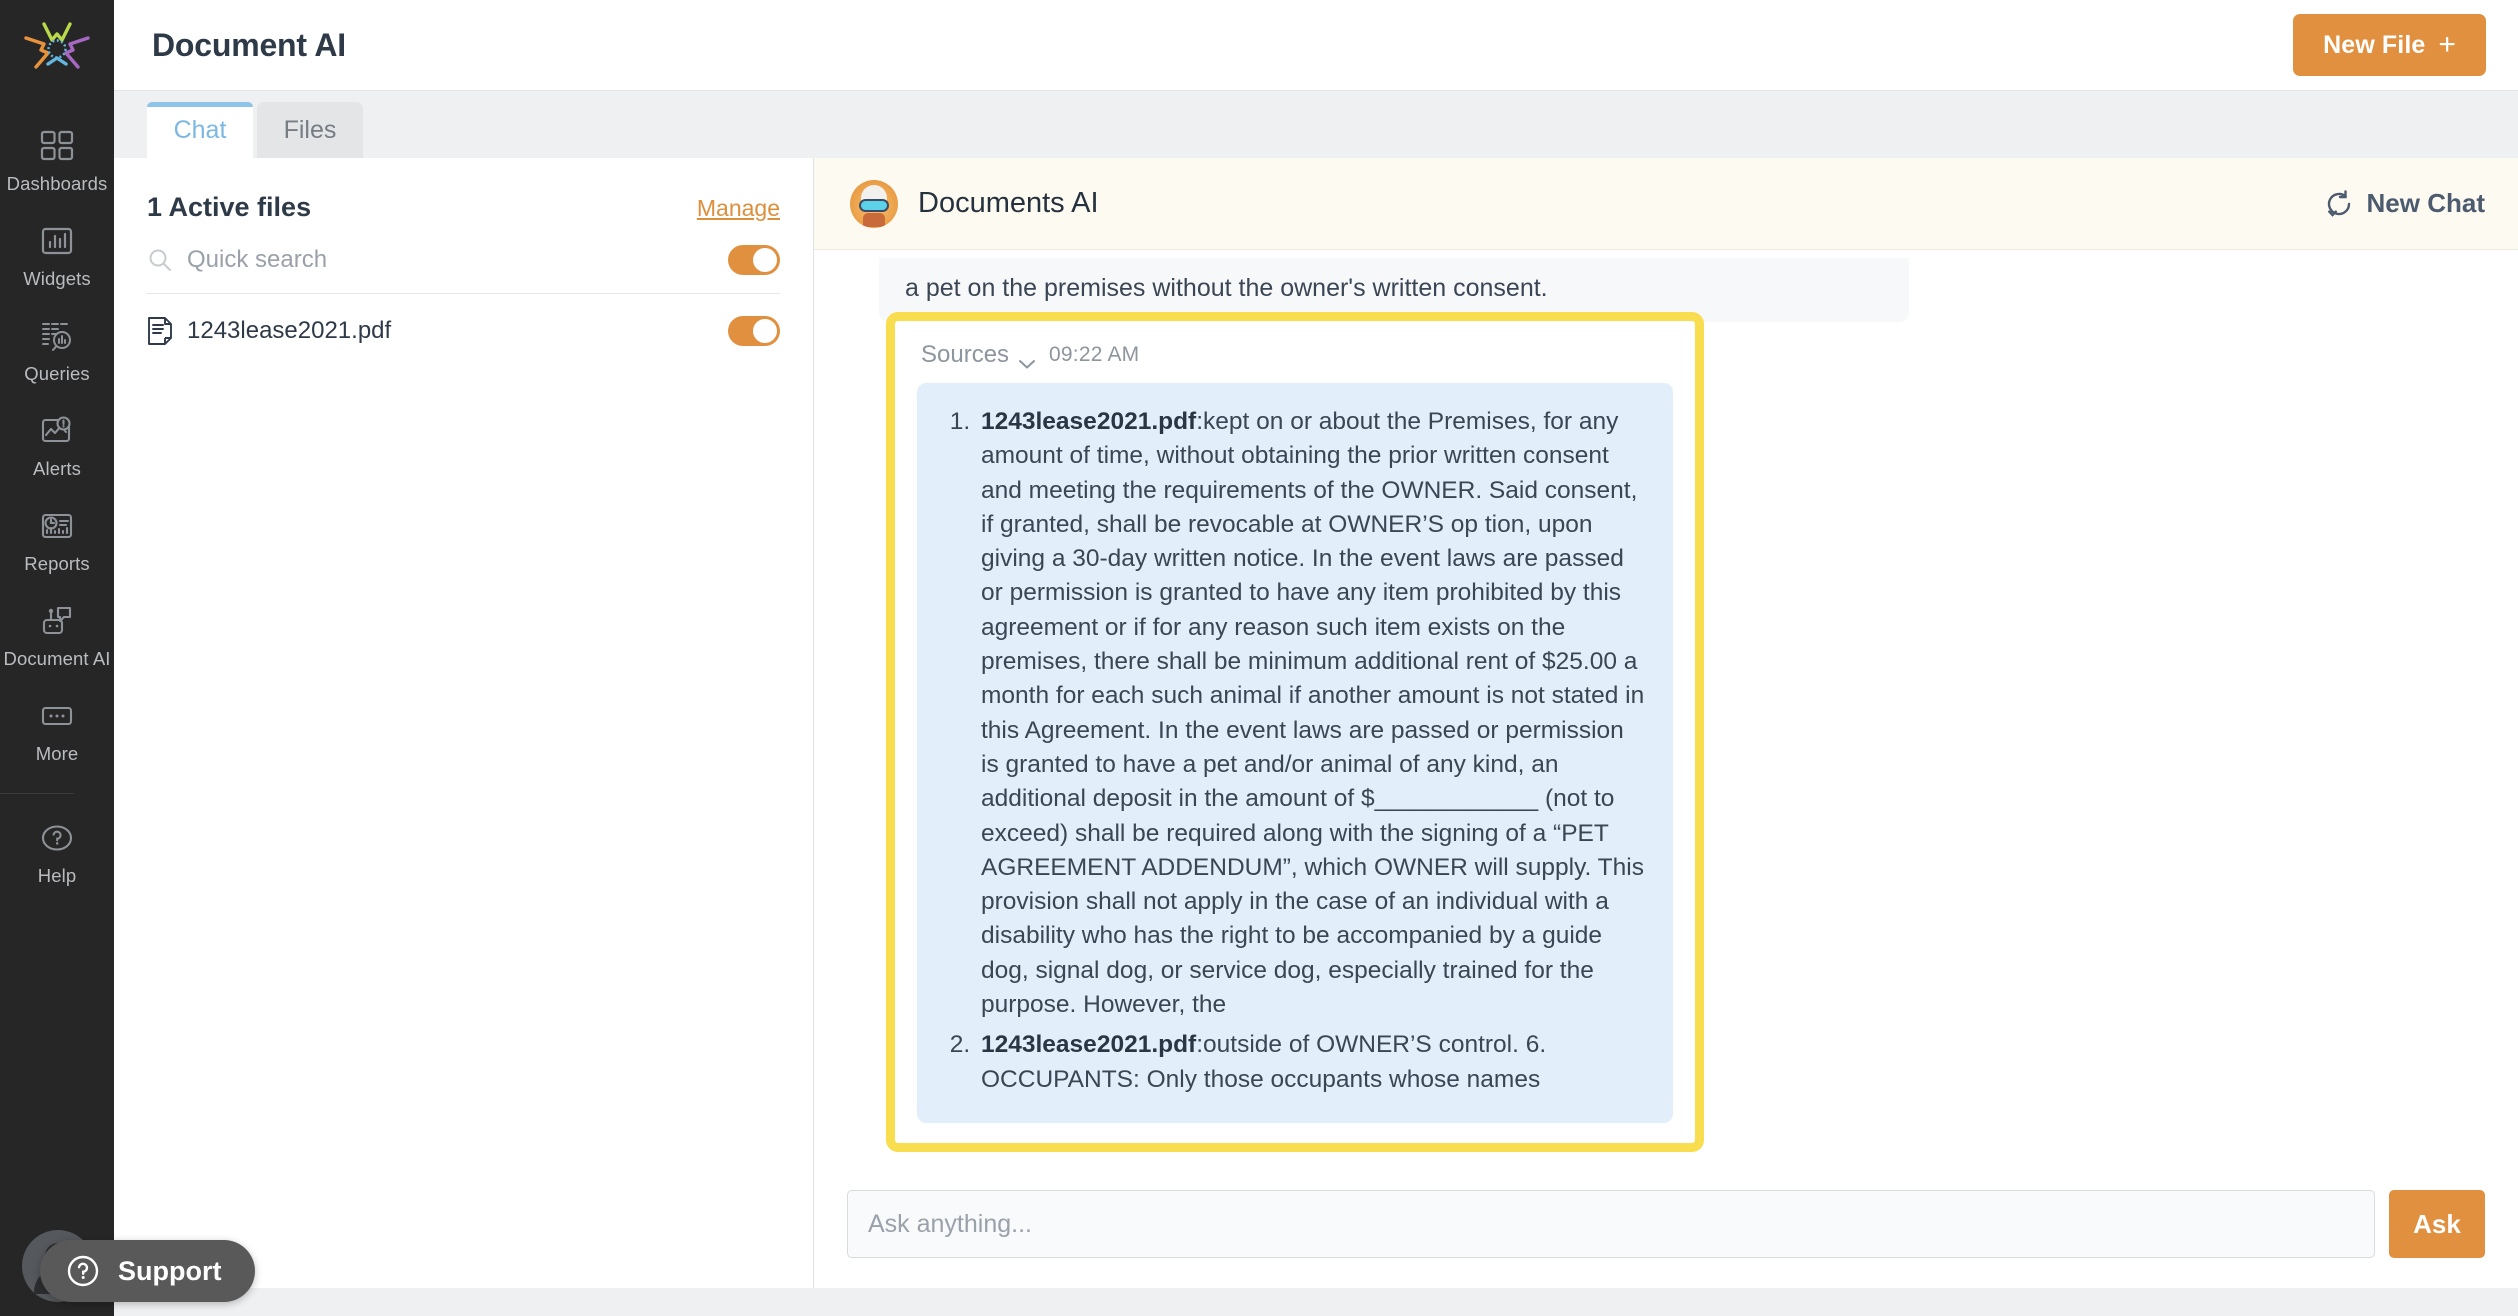  Describe the element at coordinates (289, 330) in the screenshot. I see `file-name: 1243lease2021.pdf` at that location.